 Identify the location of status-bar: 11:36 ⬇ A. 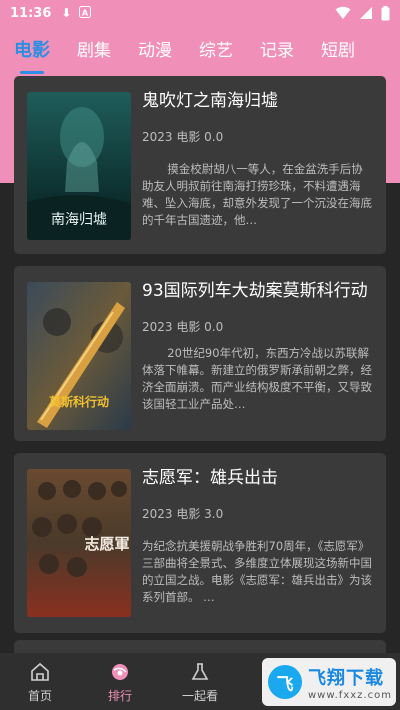
(200, 13).